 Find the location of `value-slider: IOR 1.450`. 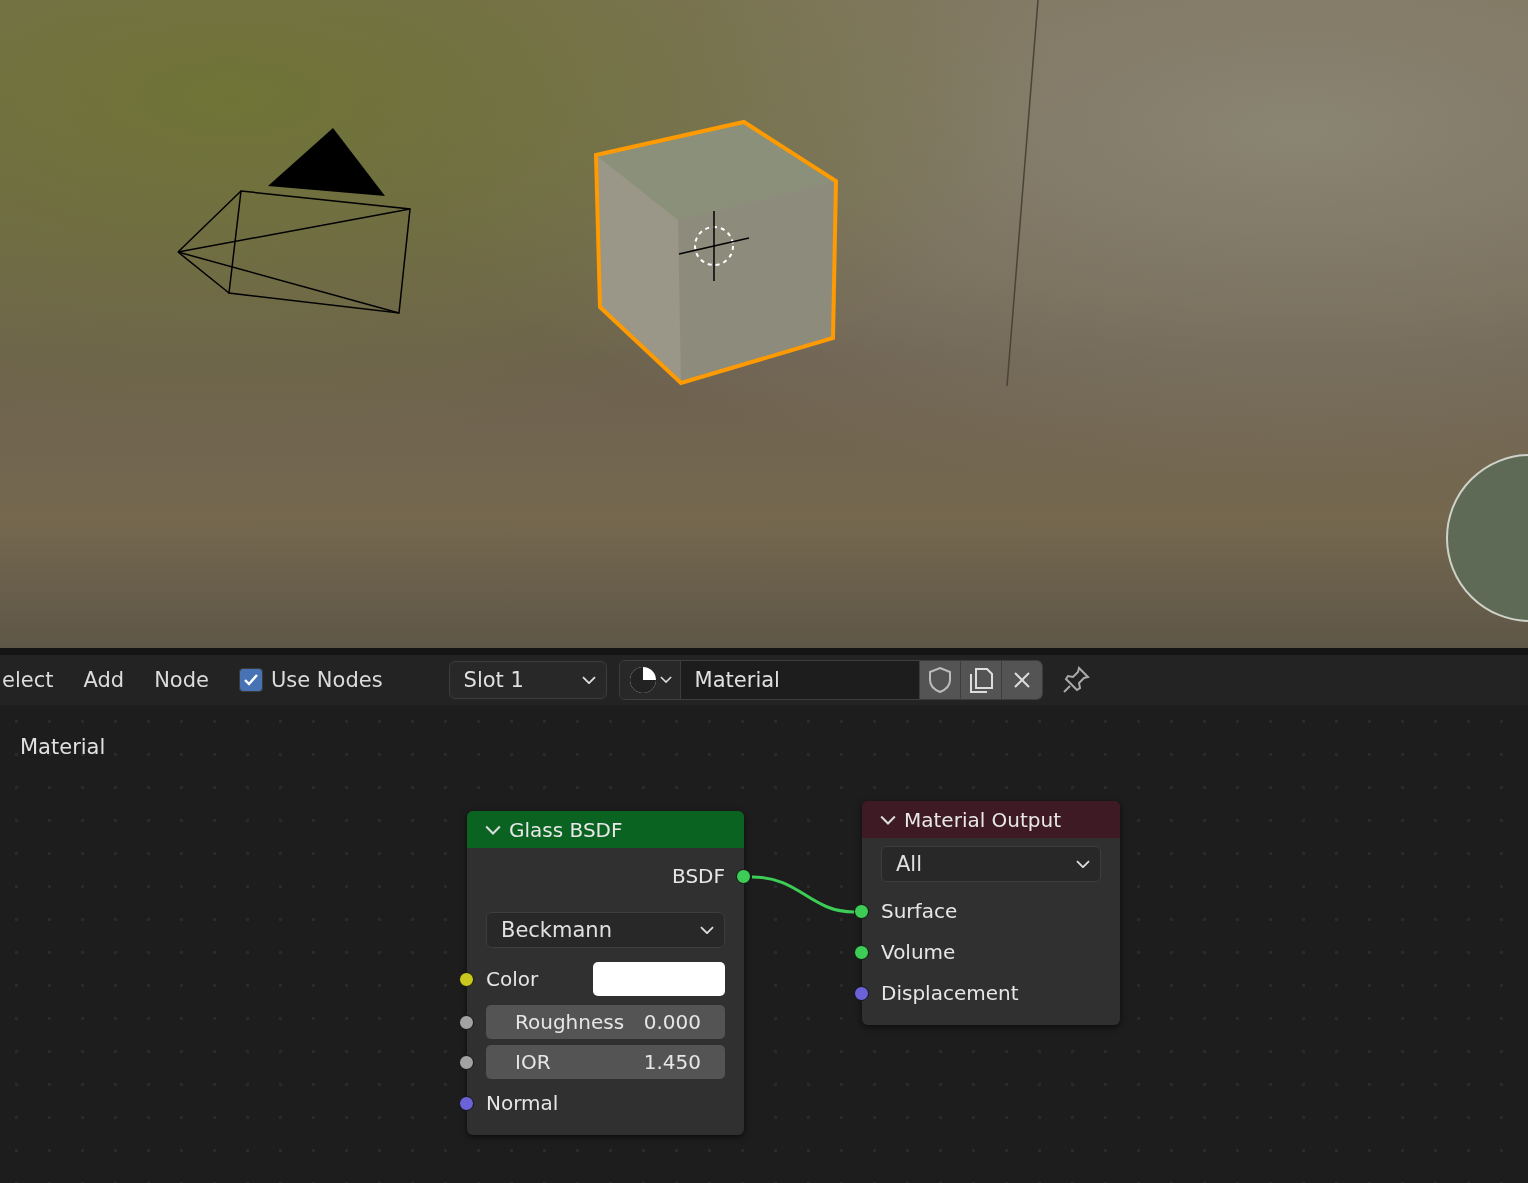

value-slider: IOR 1.450 is located at coordinates (605, 1062).